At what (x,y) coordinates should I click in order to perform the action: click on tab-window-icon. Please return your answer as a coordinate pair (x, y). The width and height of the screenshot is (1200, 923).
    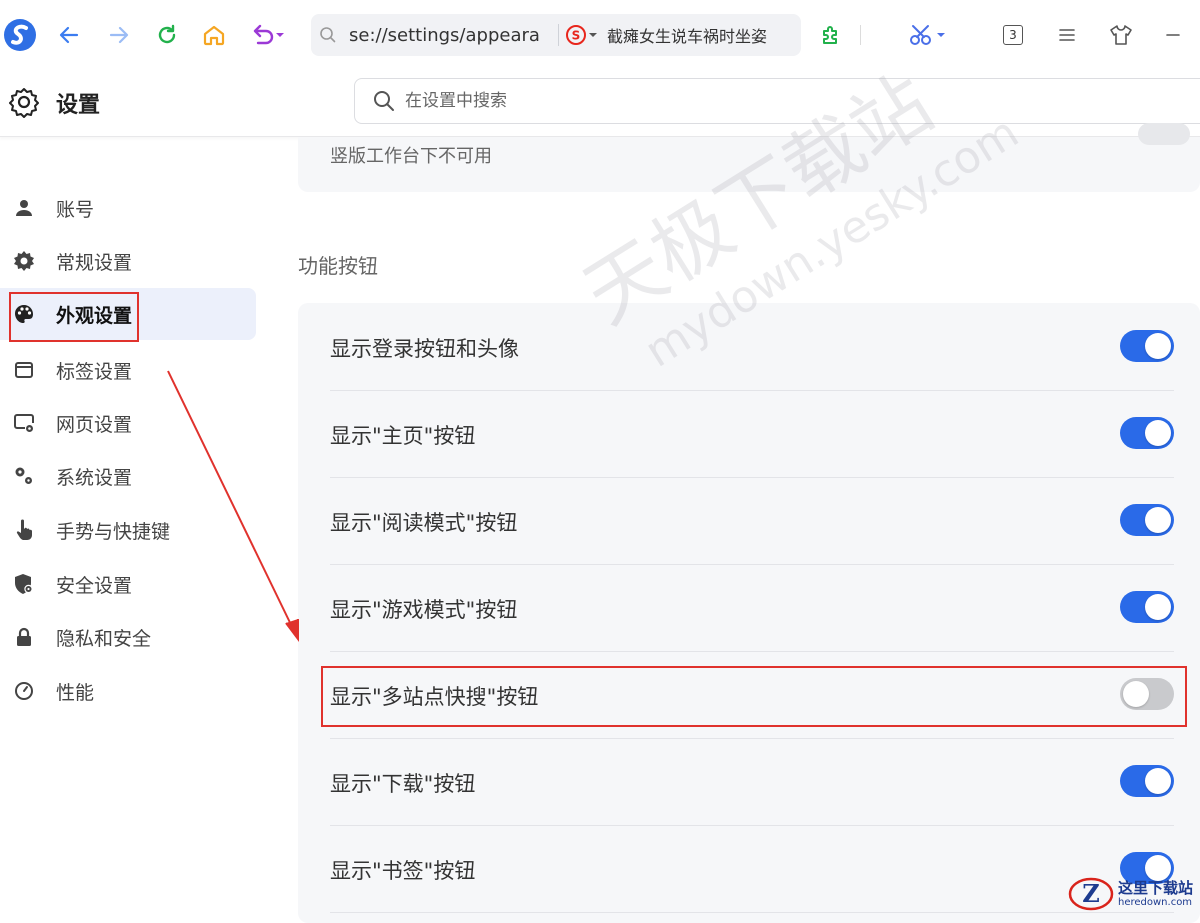
    Looking at the image, I should click on (24, 370).